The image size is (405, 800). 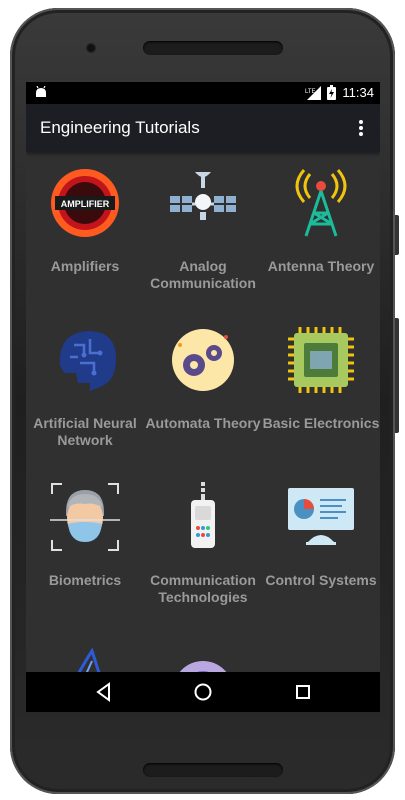 What do you see at coordinates (91, 48) in the screenshot?
I see `front-camera` at bounding box center [91, 48].